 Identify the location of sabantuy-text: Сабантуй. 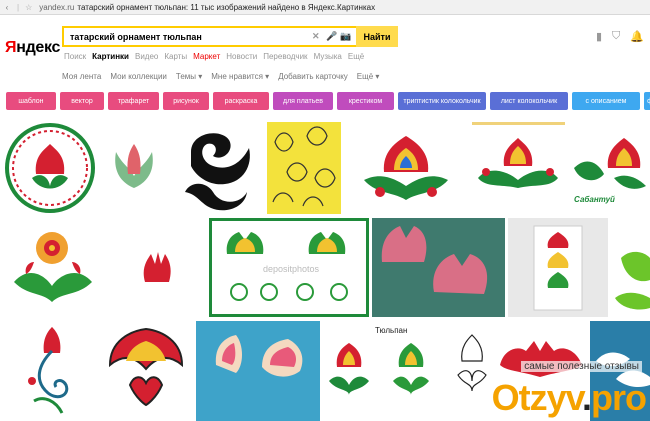
(594, 199).